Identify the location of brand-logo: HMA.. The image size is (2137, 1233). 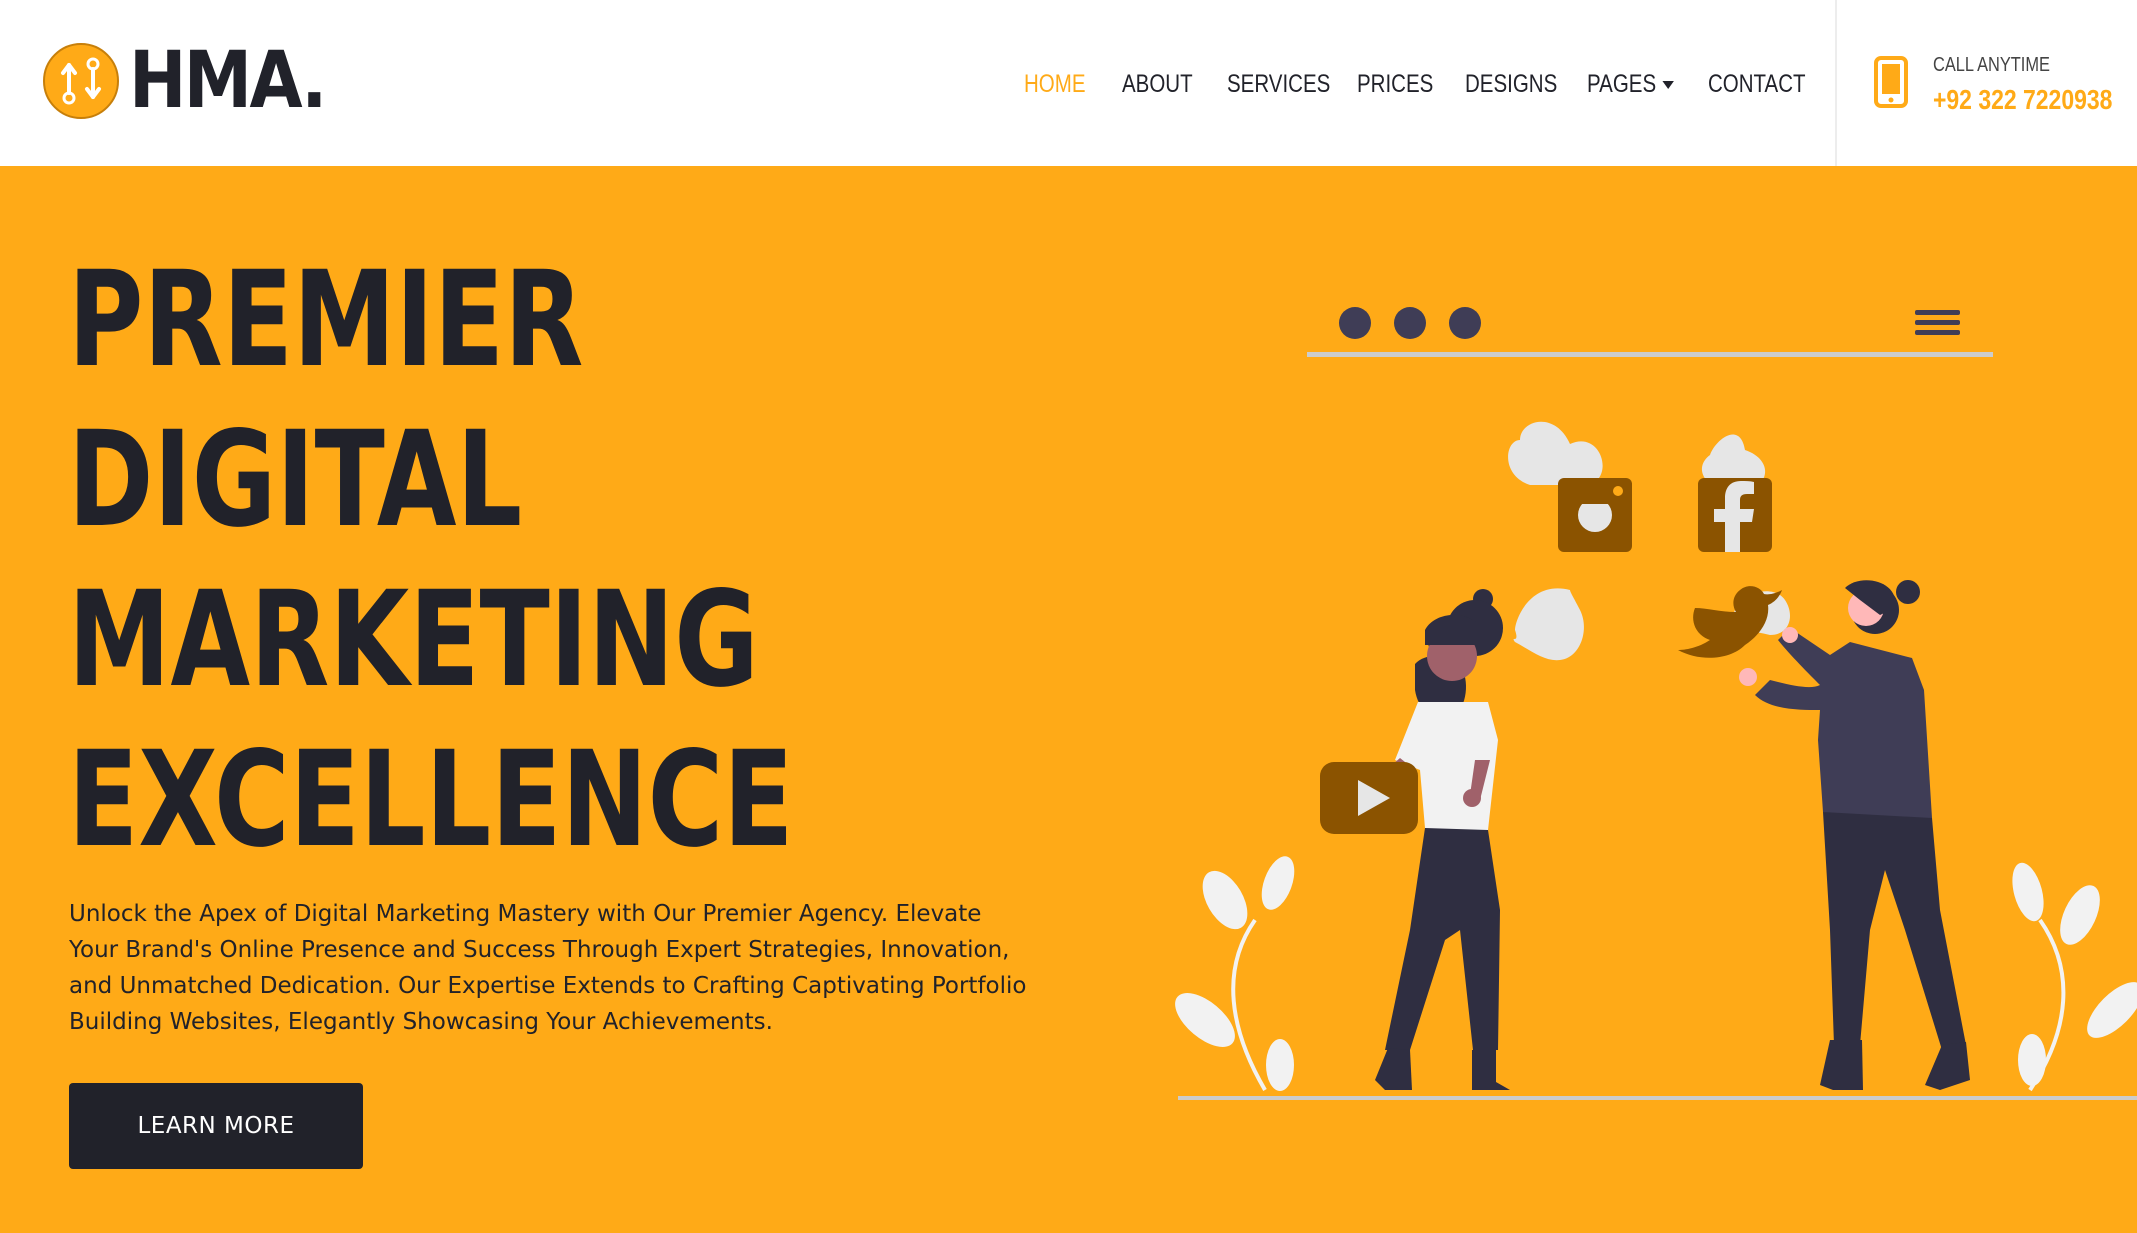
(197, 81).